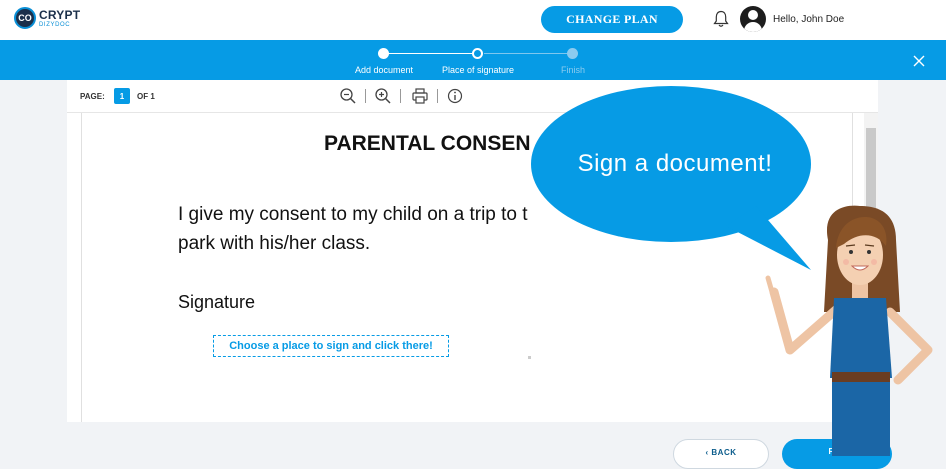 This screenshot has width=946, height=469. Describe the element at coordinates (721, 19) in the screenshot. I see `notification-bell-icon` at that location.